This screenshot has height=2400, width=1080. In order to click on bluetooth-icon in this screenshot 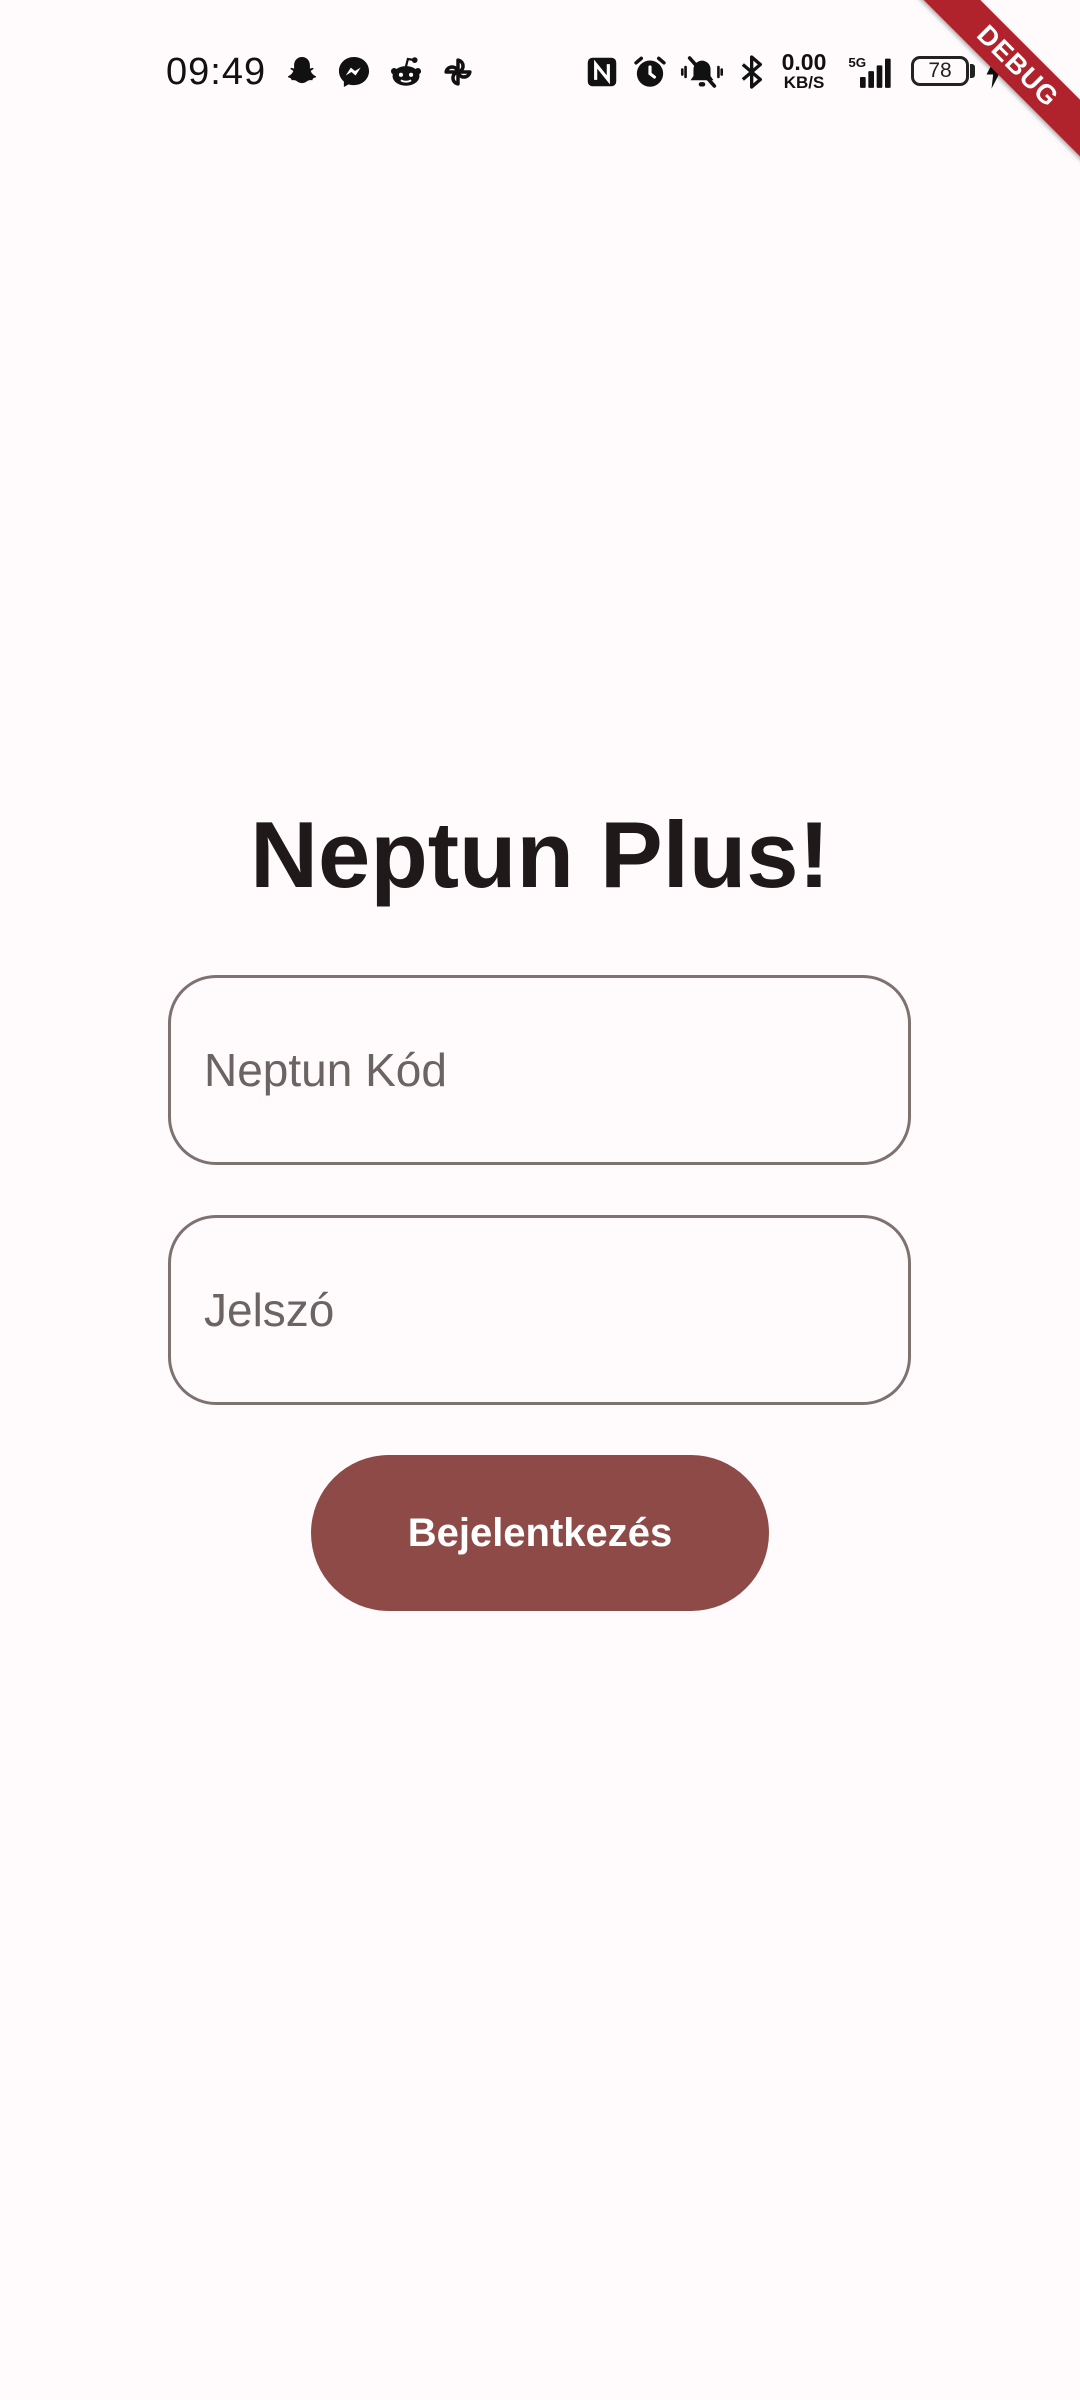, I will do `click(752, 72)`.